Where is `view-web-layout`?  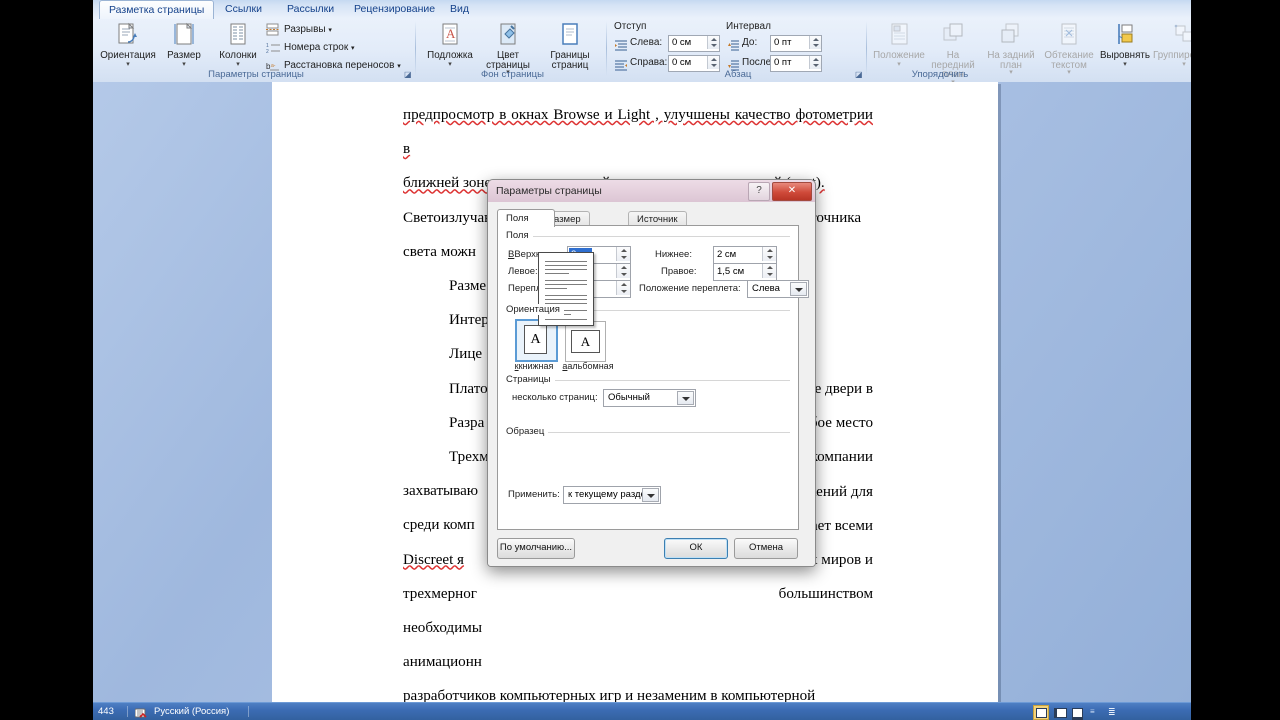 view-web-layout is located at coordinates (1077, 712).